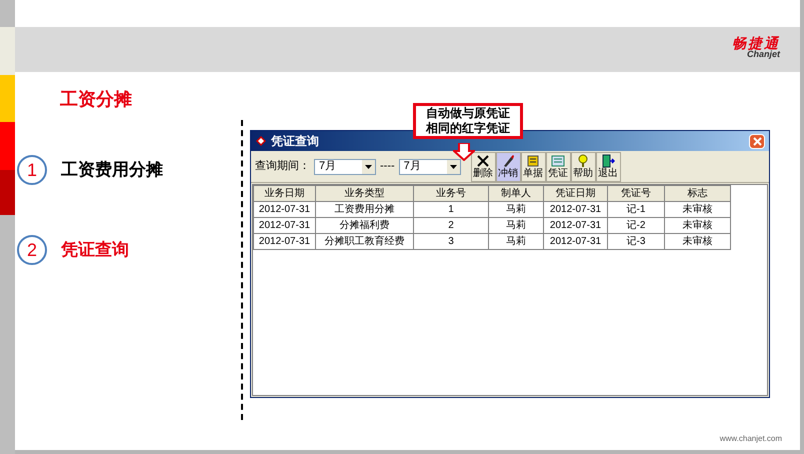 This screenshot has width=804, height=454. What do you see at coordinates (508, 161) in the screenshot?
I see `pen-icon` at bounding box center [508, 161].